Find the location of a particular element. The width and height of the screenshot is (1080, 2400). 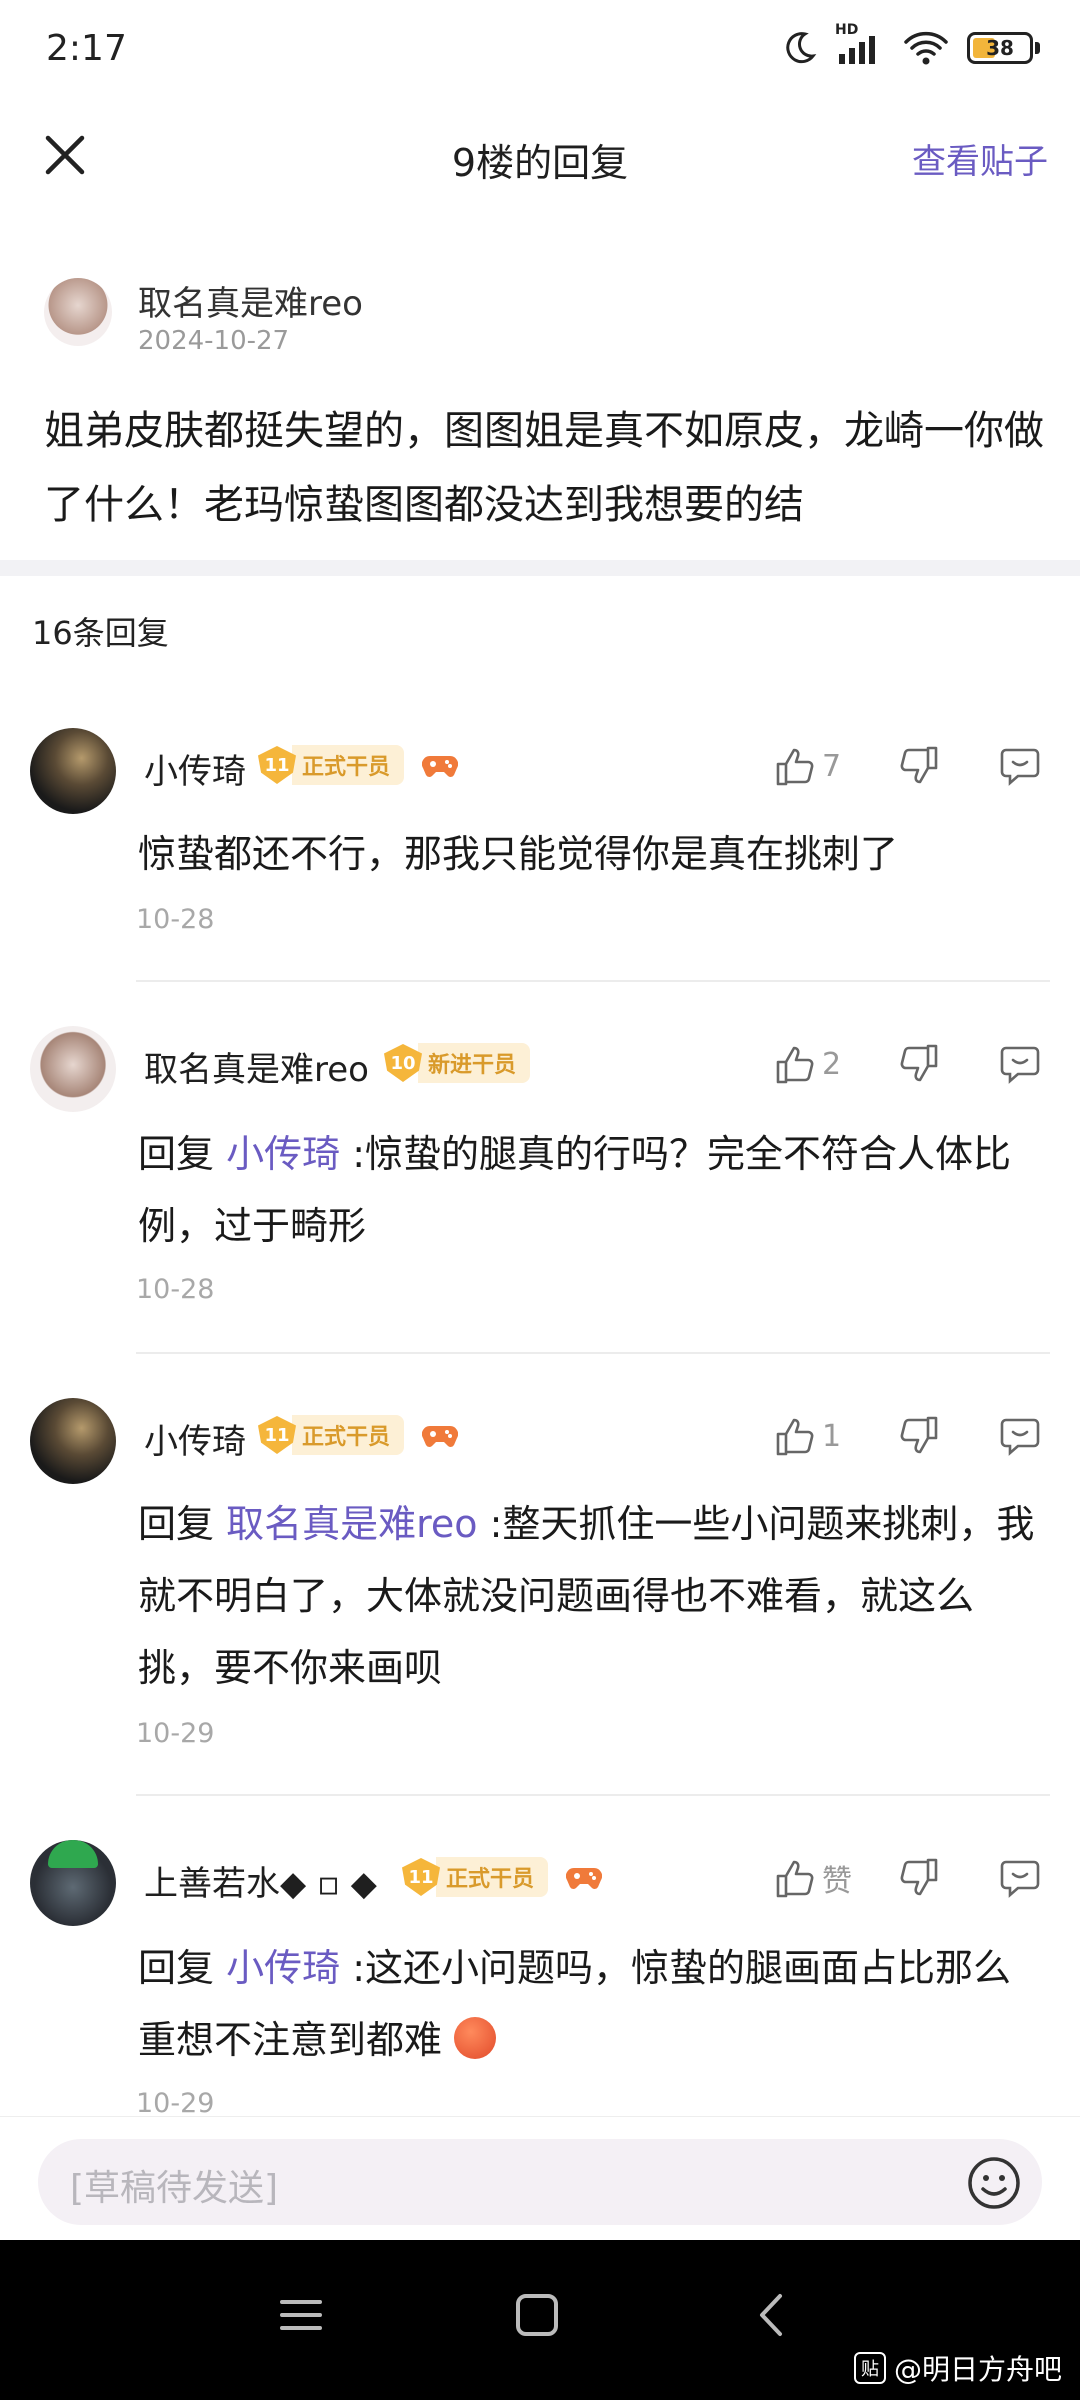

section-divider is located at coordinates (540, 568).